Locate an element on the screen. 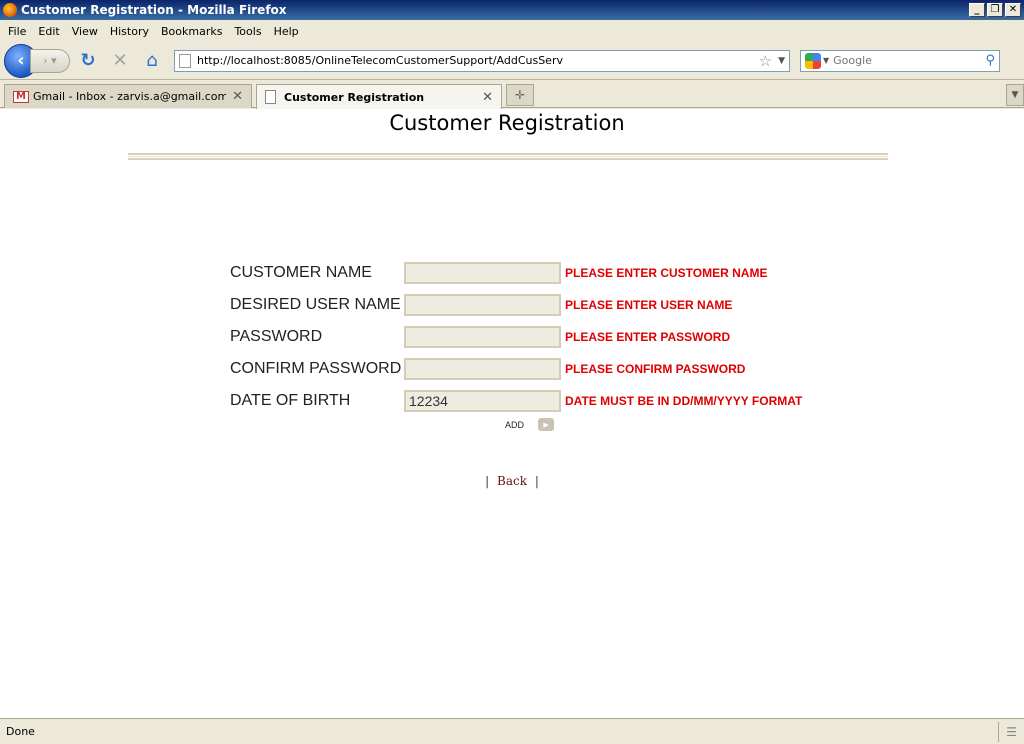 The image size is (1024, 744). tab-gmail: M Gmail - Inbox - zarvis.a@gmail.com ✕ is located at coordinates (128, 96).